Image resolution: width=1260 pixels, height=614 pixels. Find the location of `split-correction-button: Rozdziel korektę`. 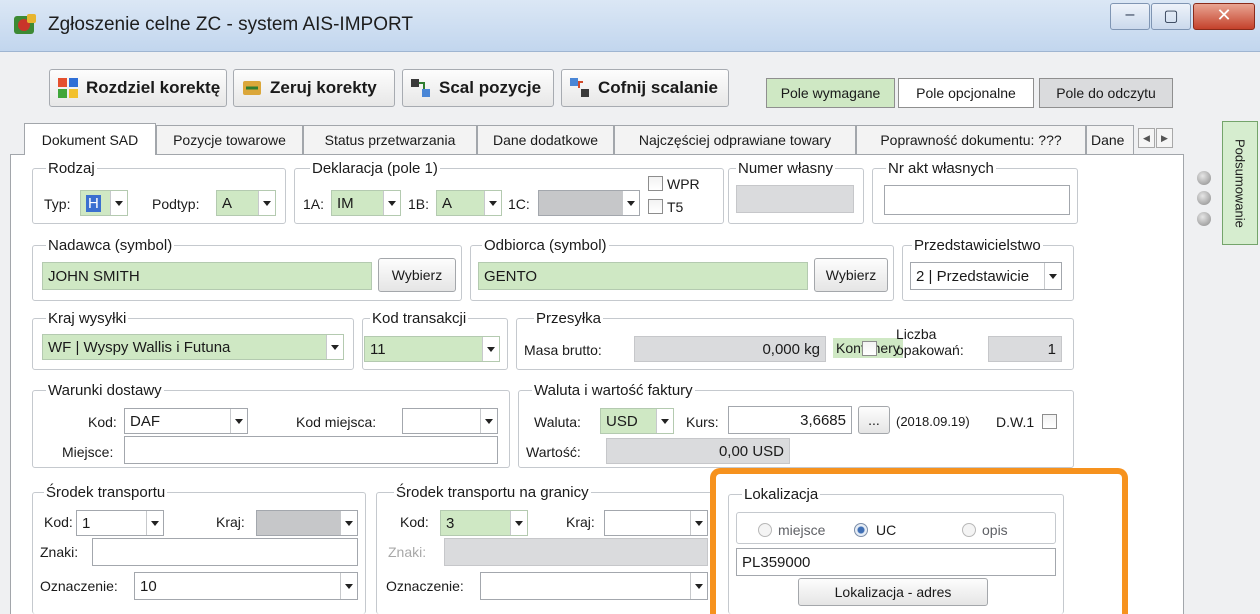

split-correction-button: Rozdziel korektę is located at coordinates (138, 88).